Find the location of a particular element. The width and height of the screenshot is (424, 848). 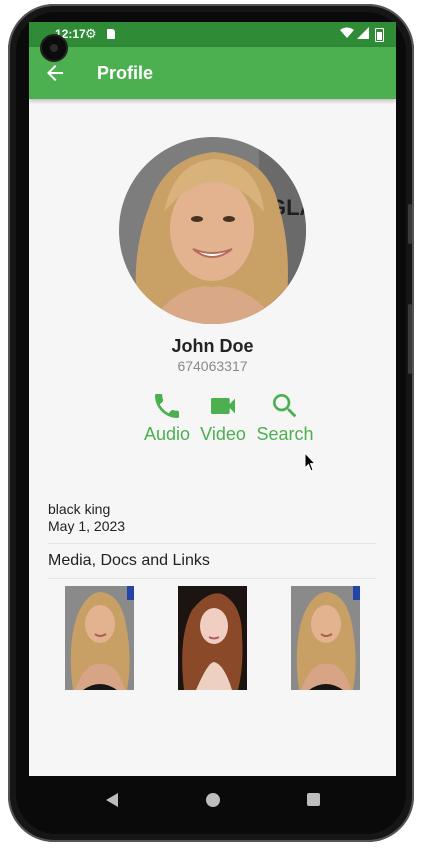

app-bar: Profile is located at coordinates (212, 73).